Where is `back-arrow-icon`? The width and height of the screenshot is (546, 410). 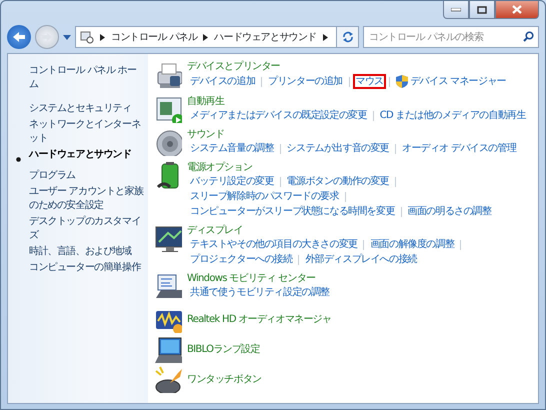
back-arrow-icon is located at coordinates (19, 37).